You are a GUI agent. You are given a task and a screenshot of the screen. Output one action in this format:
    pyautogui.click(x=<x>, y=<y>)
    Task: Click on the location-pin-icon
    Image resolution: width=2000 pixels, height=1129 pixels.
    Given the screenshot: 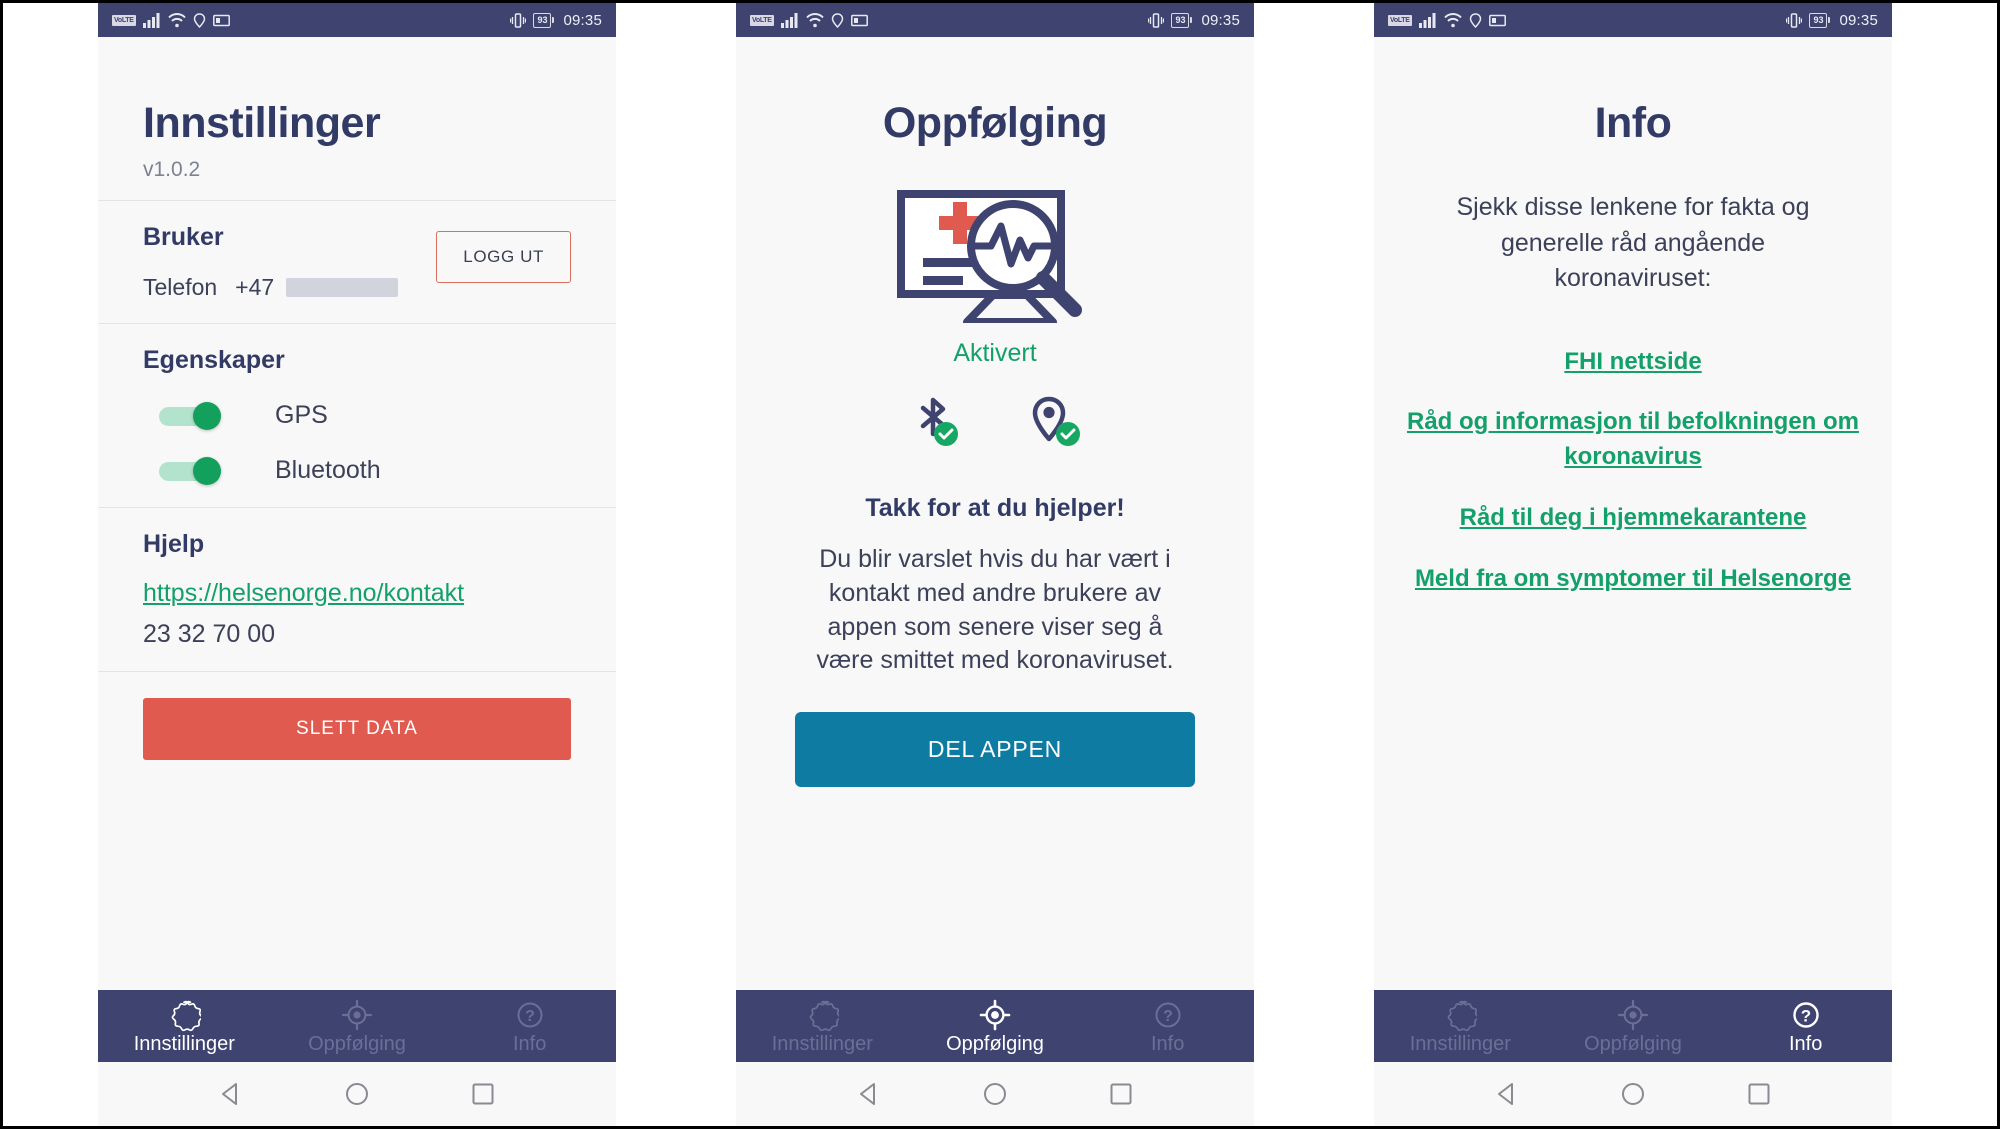 What is the action you would take?
    pyautogui.click(x=1056, y=421)
    